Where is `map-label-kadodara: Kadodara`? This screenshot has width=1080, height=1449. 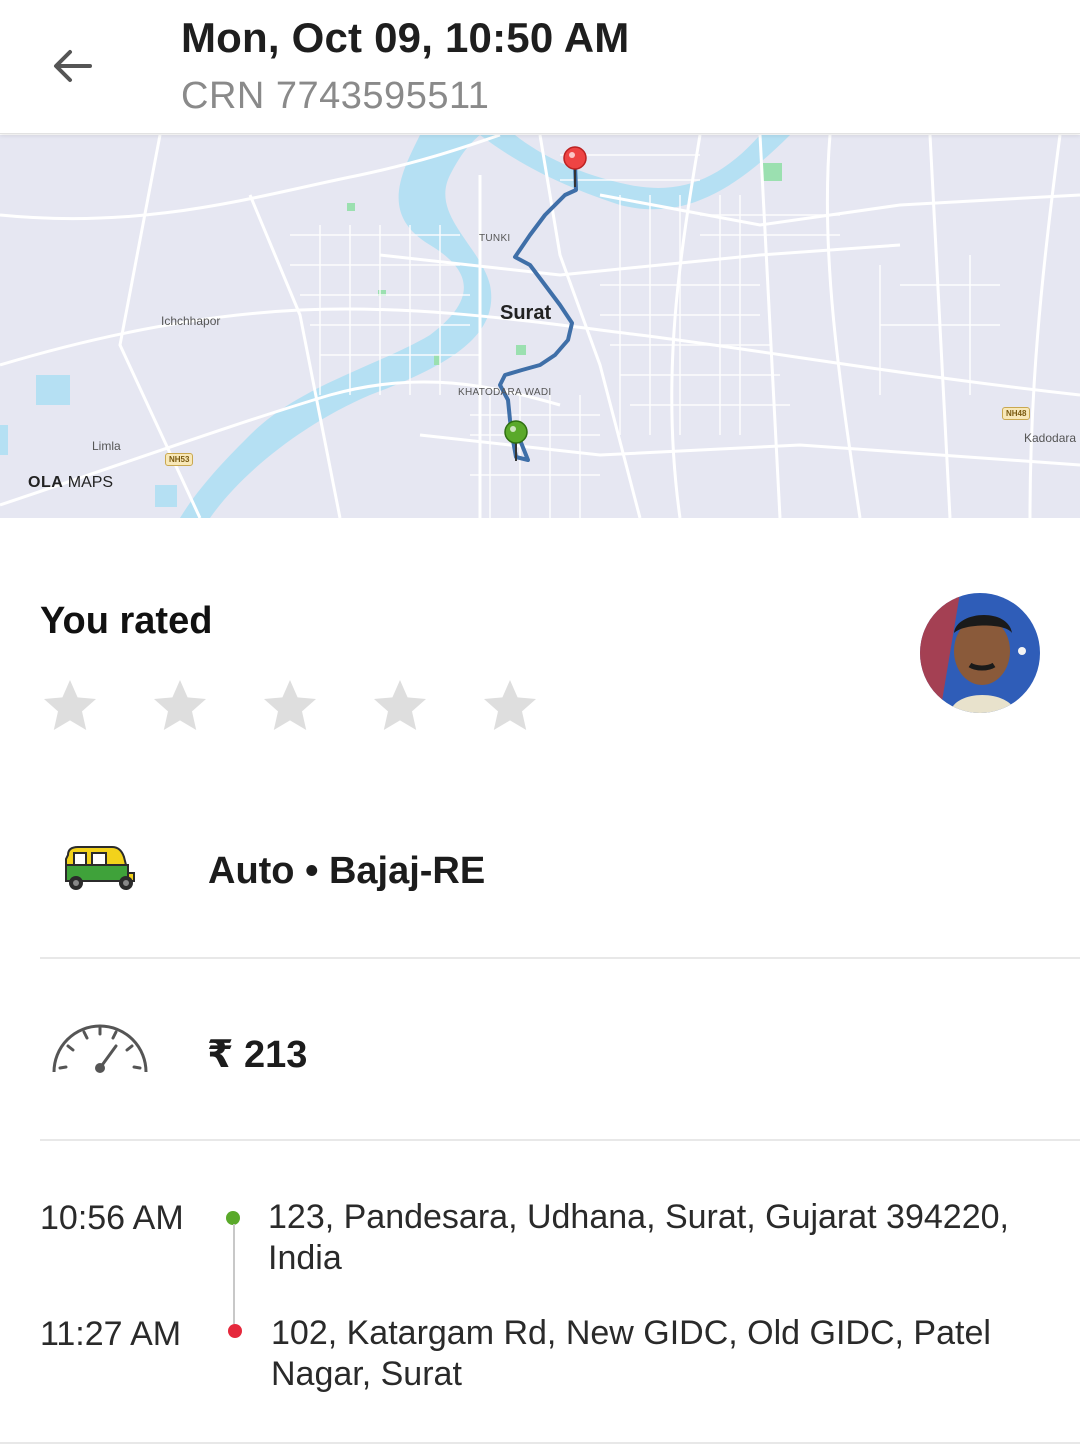 map-label-kadodara: Kadodara is located at coordinates (1050, 438).